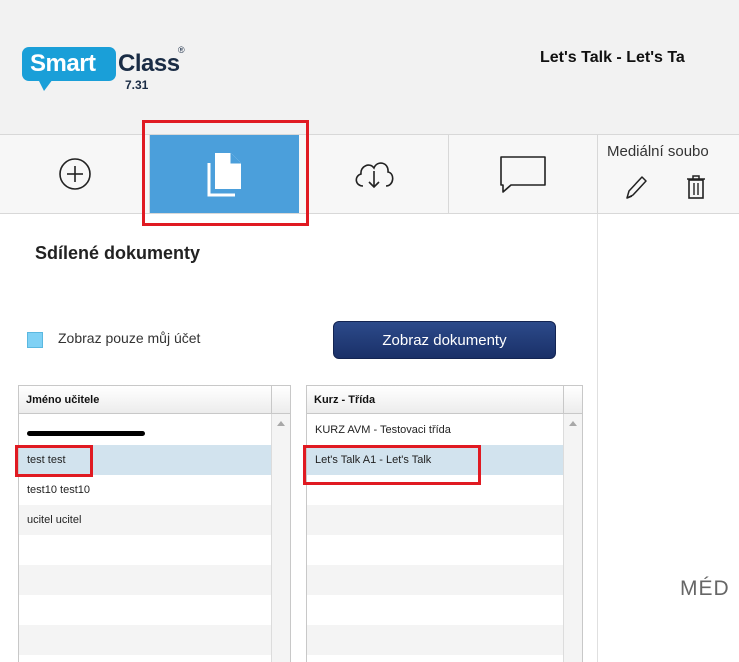 Image resolution: width=739 pixels, height=662 pixels. I want to click on course-title: Let's Talk - Let's Ta, so click(612, 57).